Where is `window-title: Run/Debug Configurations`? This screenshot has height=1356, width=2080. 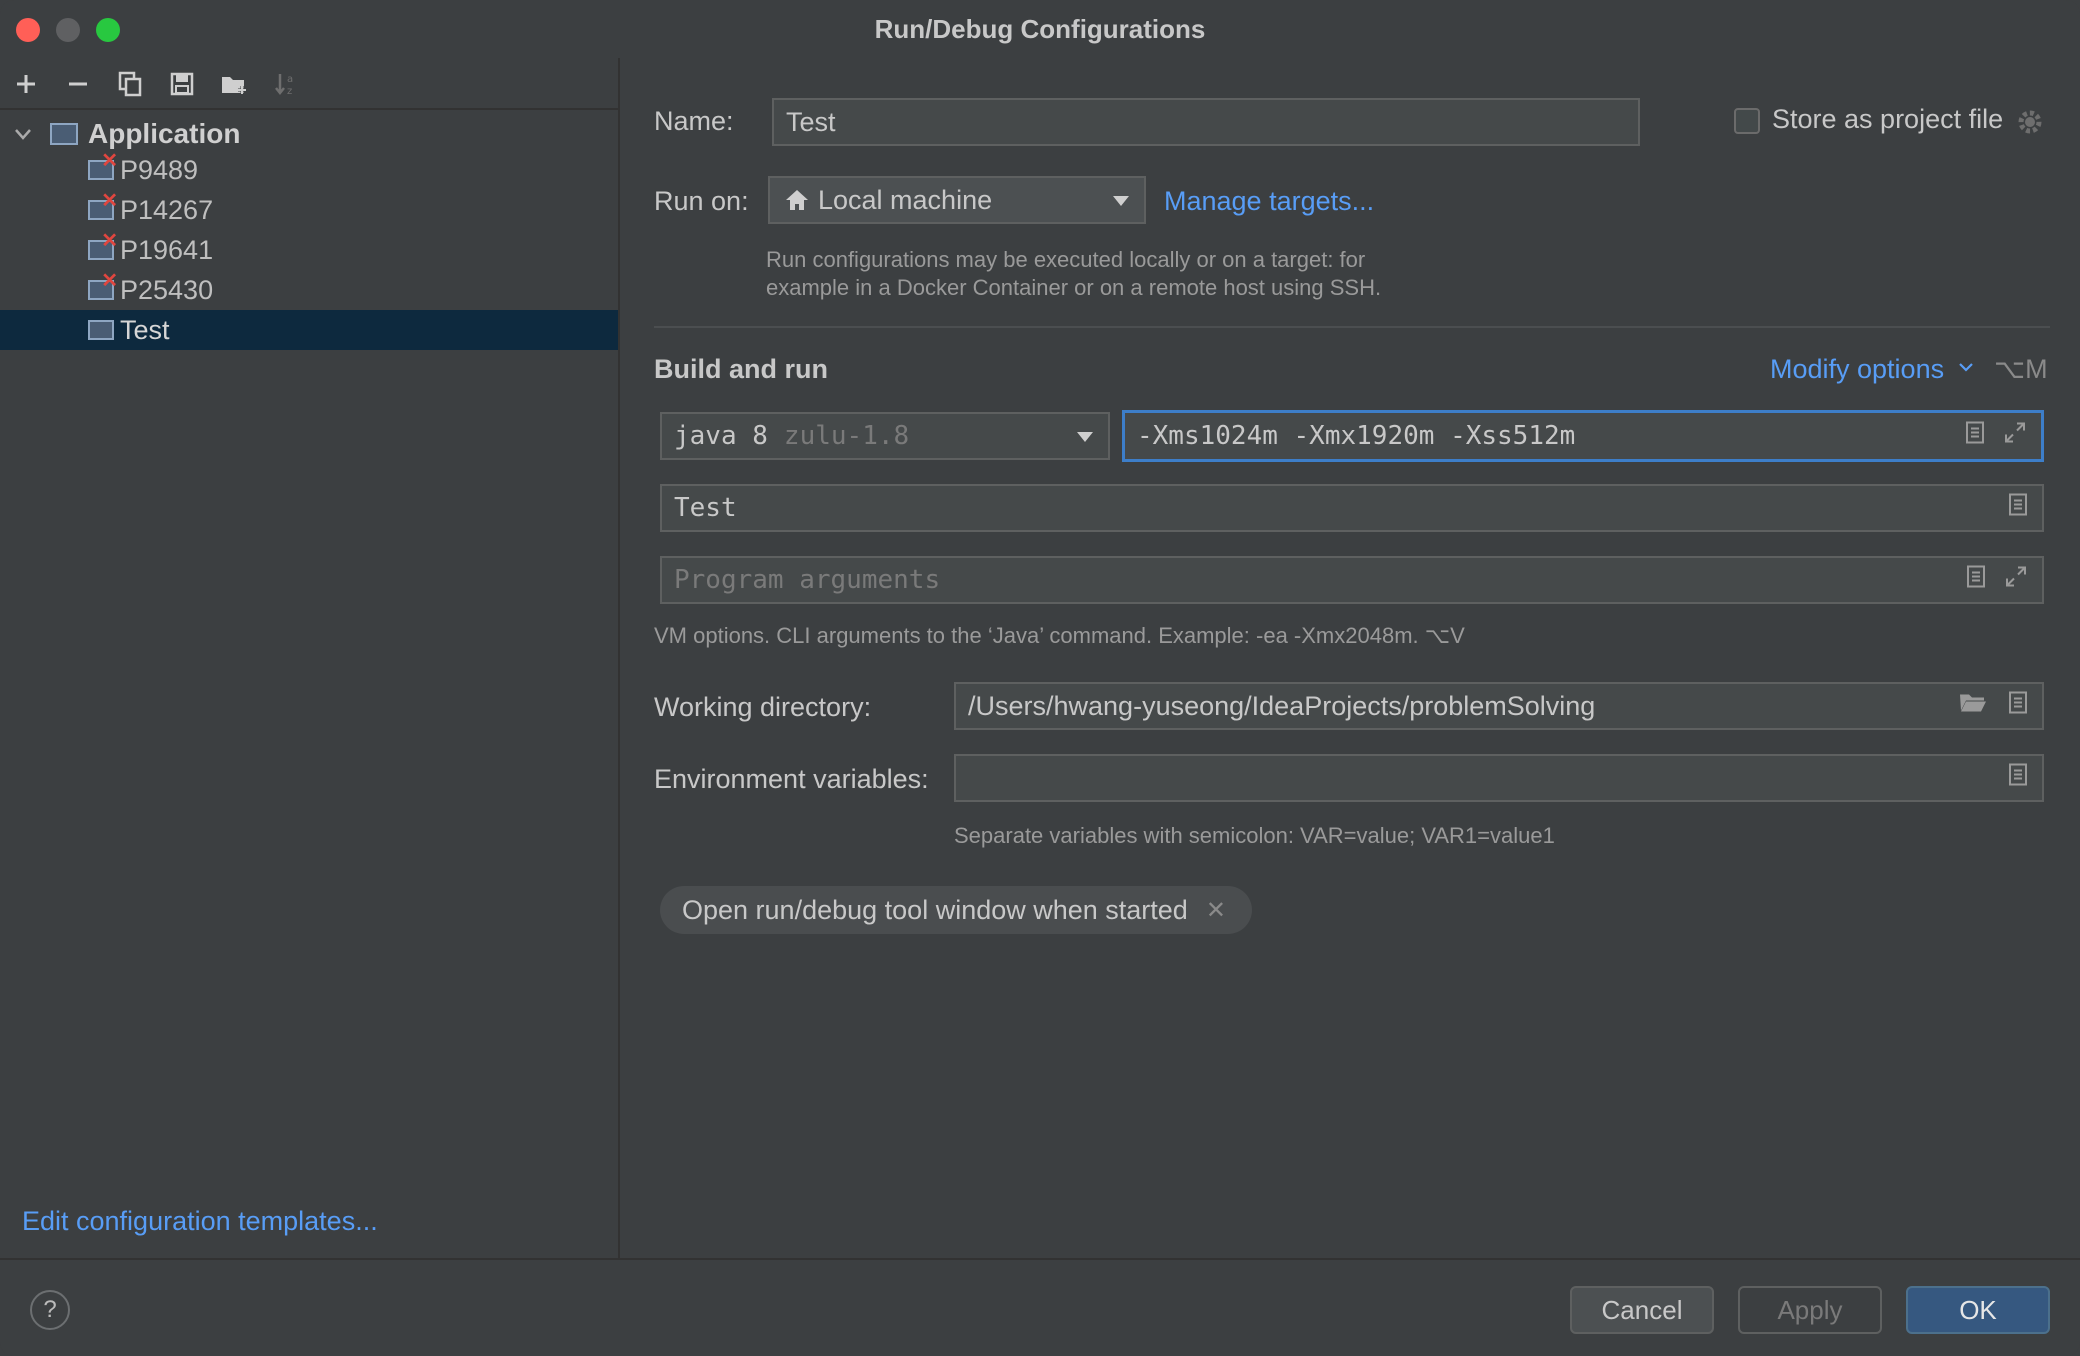
window-title: Run/Debug Configurations is located at coordinates (1040, 29).